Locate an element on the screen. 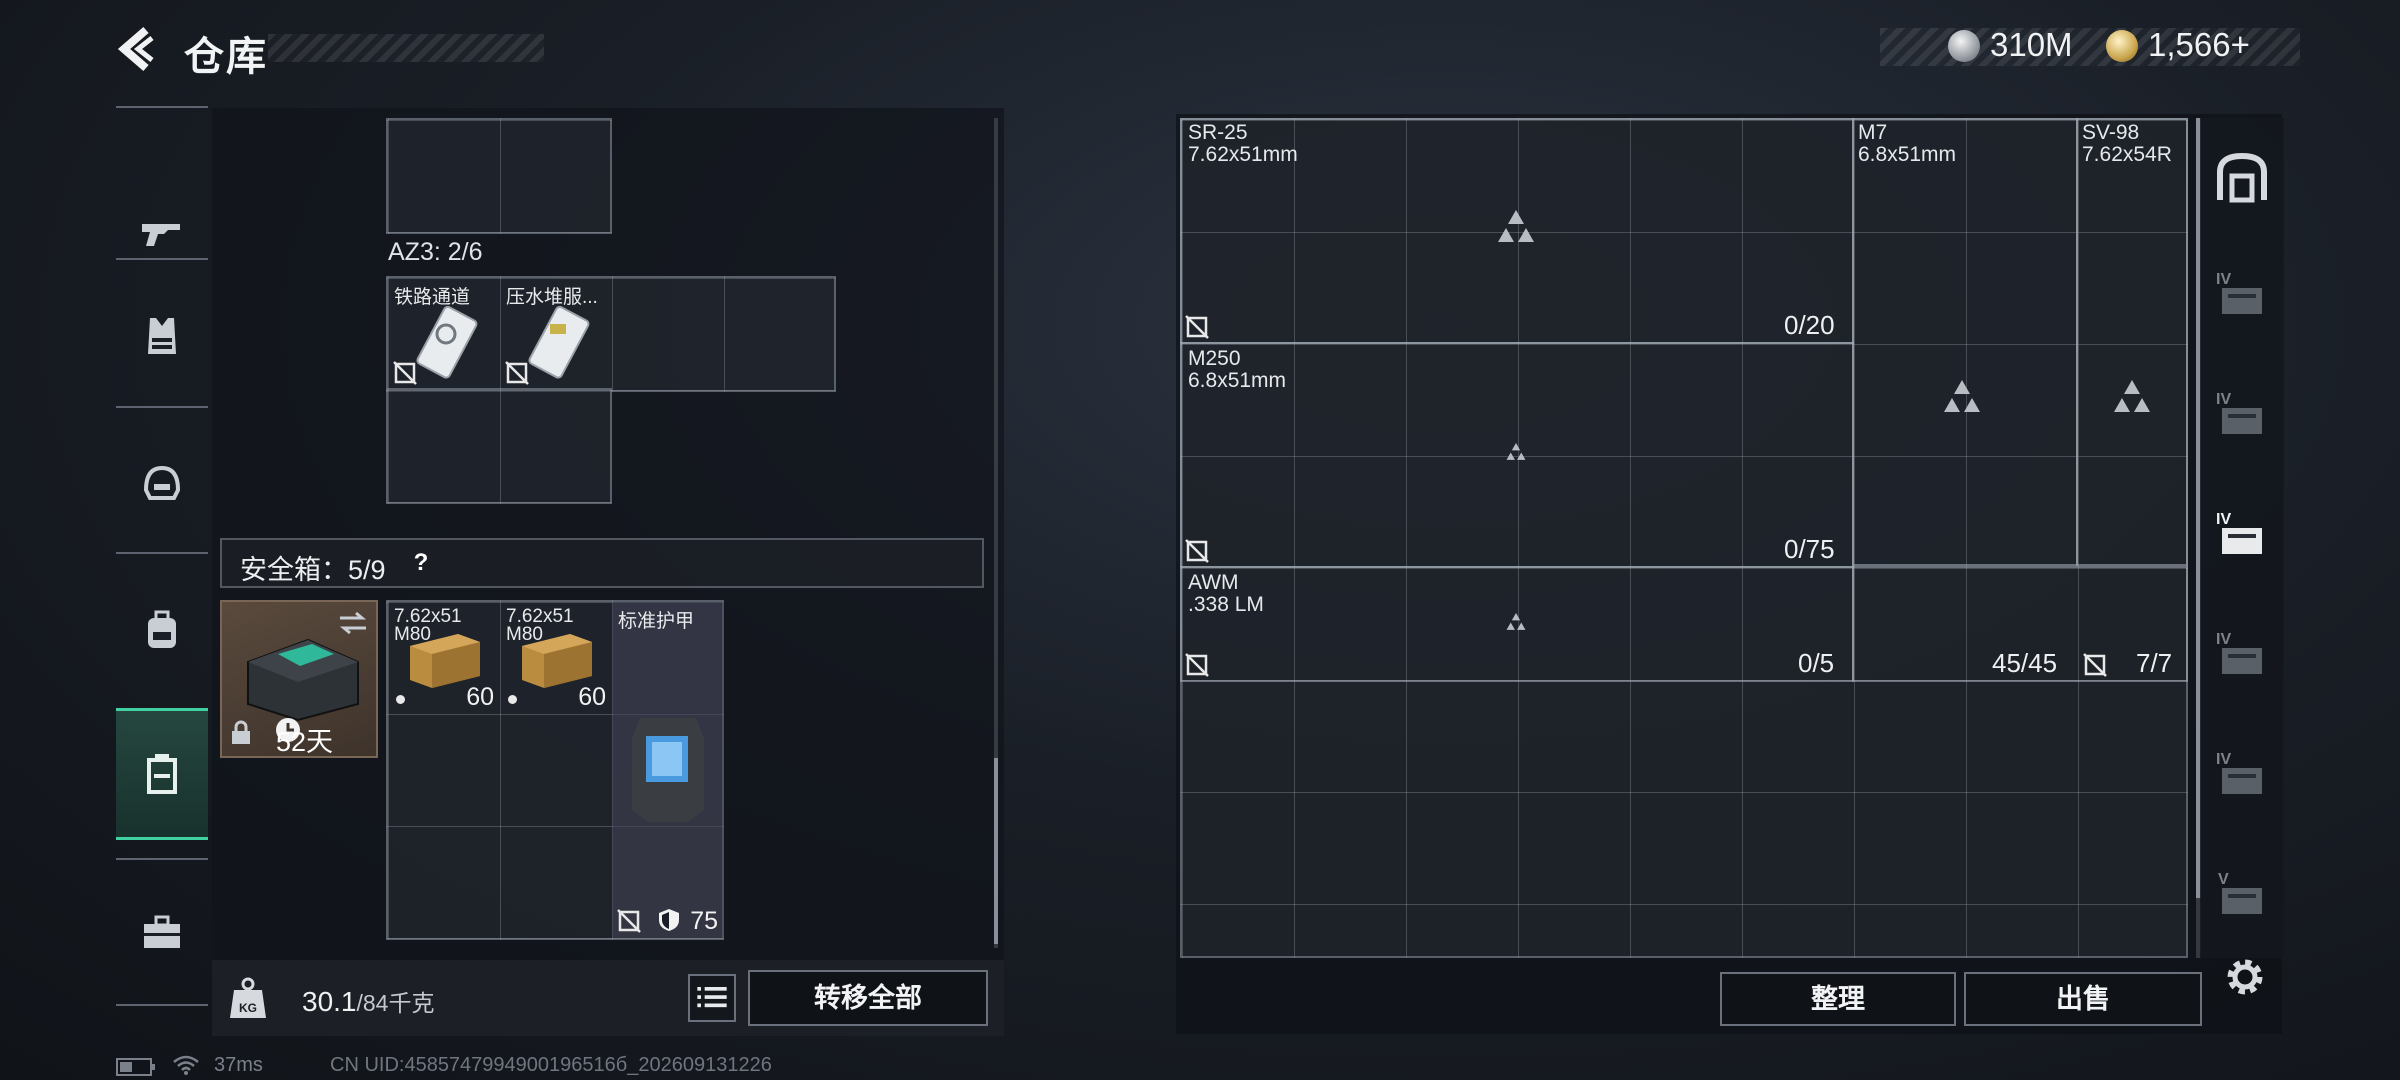 The width and height of the screenshot is (2400, 1080). slot-count: 0/5 is located at coordinates (1816, 663).